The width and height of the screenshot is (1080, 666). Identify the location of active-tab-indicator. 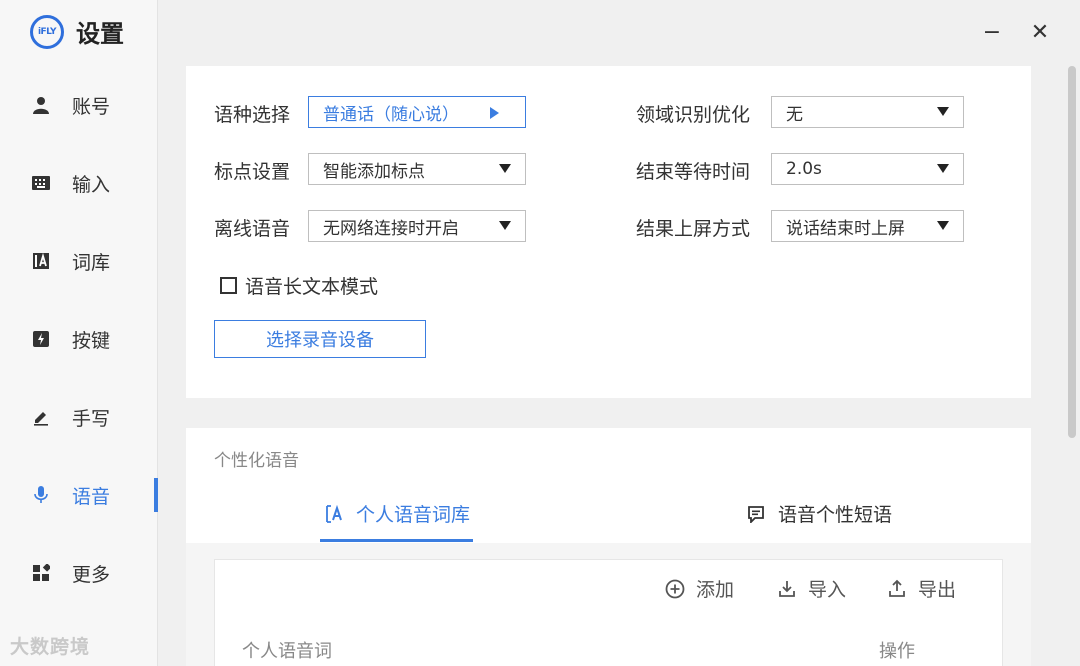
(396, 540).